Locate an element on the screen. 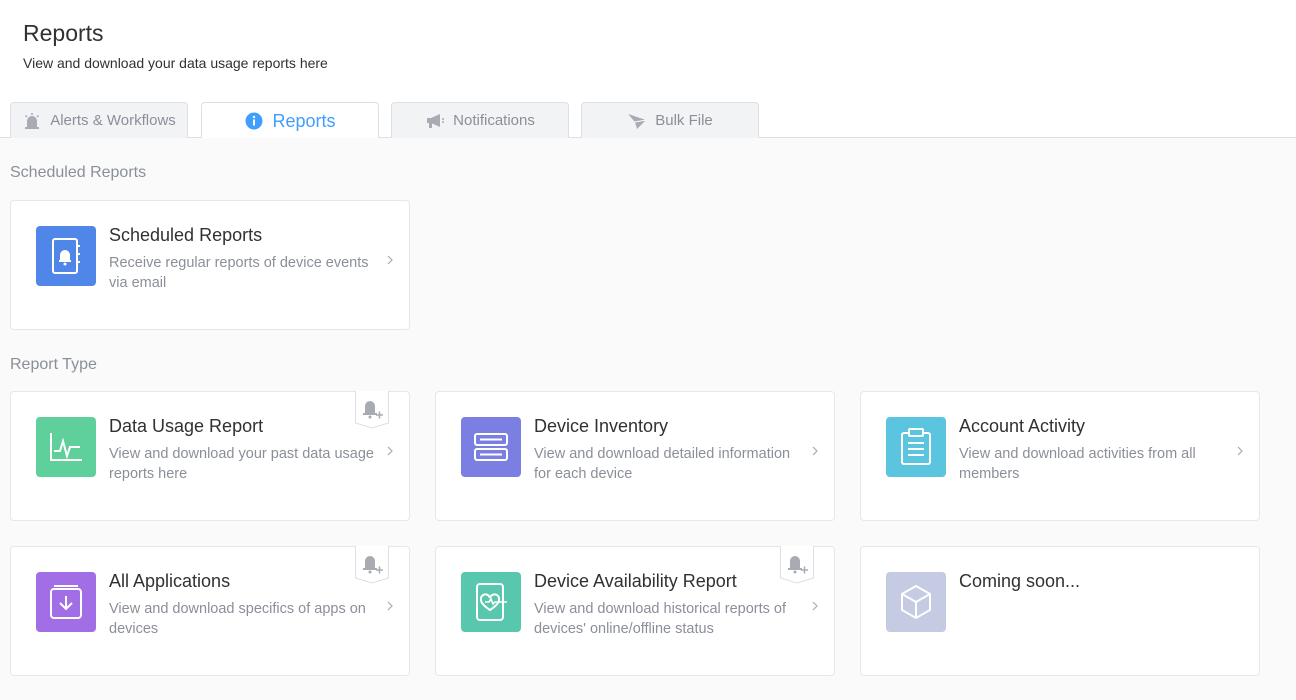 This screenshot has width=1296, height=700. tab-notifications: Notifications is located at coordinates (480, 120).